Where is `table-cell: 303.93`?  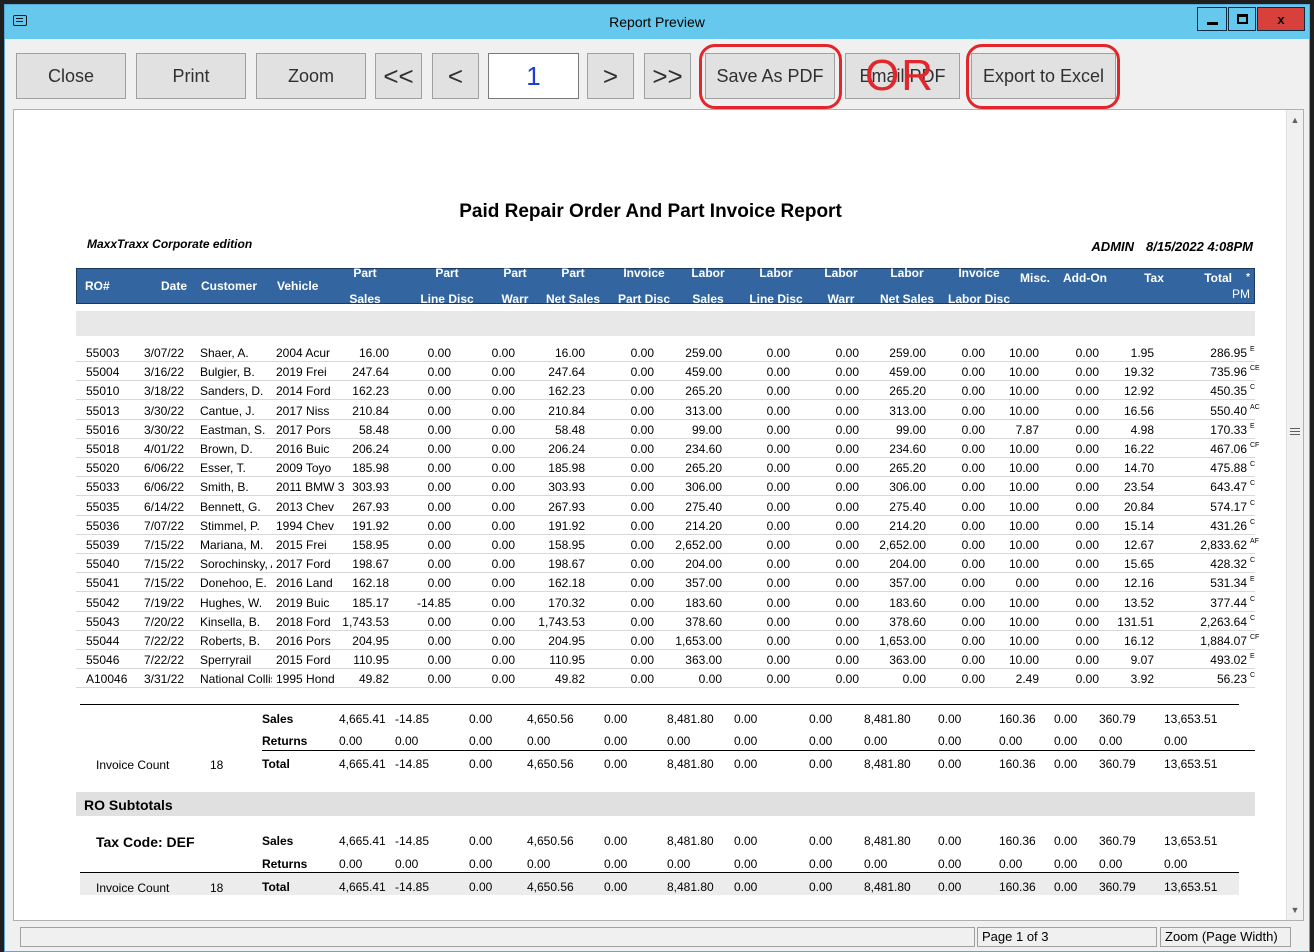 table-cell: 303.93 is located at coordinates (370, 487).